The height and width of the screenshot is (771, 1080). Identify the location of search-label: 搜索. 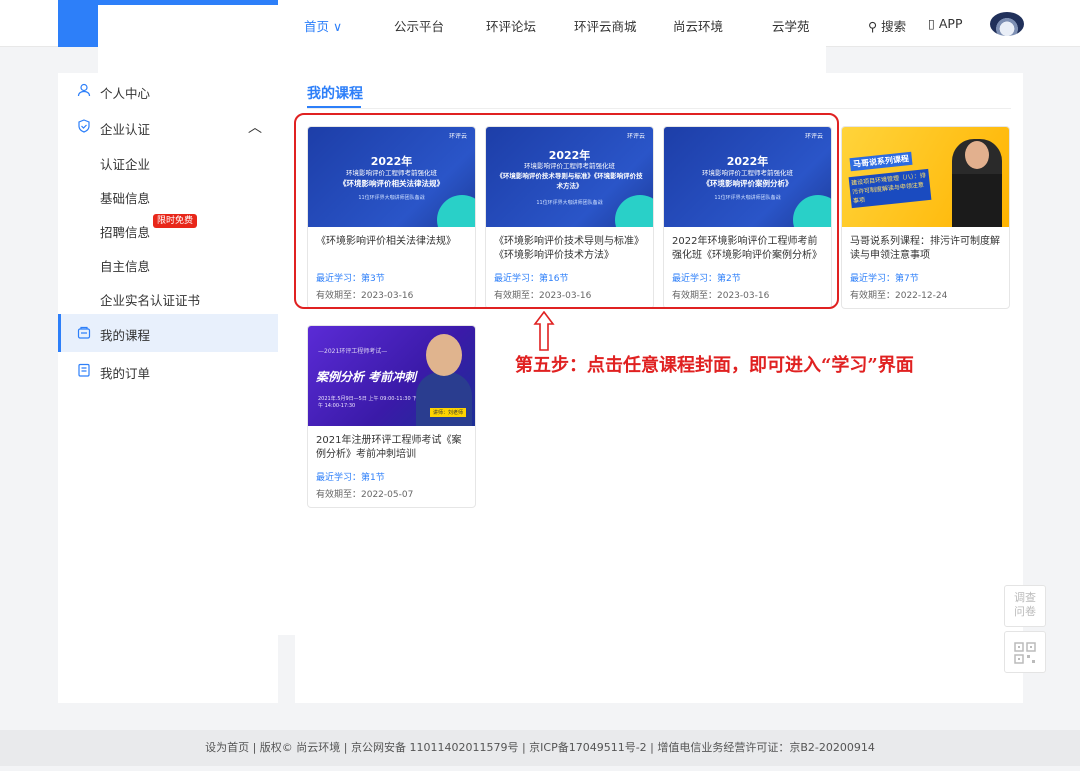
(894, 26).